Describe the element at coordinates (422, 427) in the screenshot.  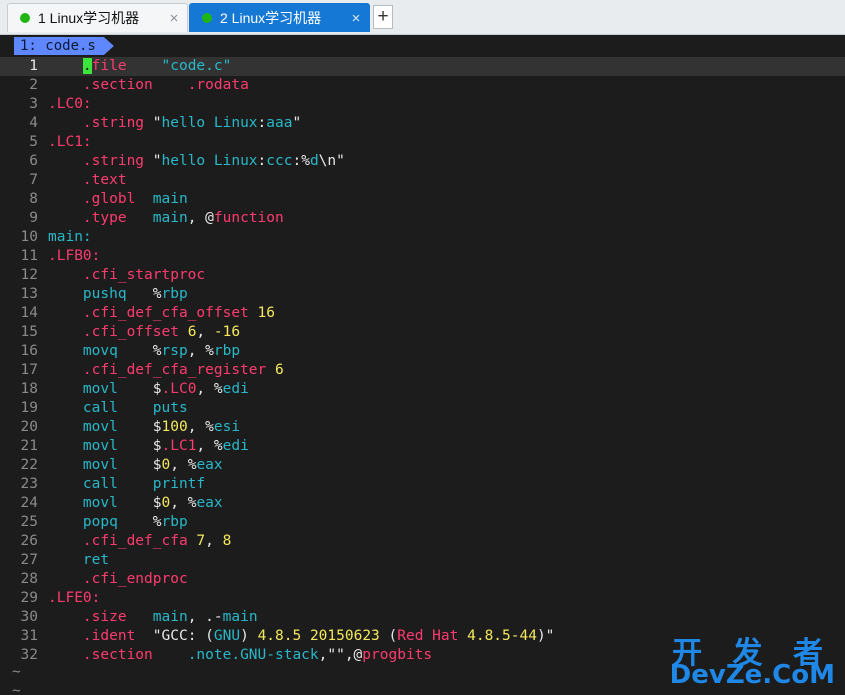
I see `code-line: 20 movl $100, %esi` at that location.